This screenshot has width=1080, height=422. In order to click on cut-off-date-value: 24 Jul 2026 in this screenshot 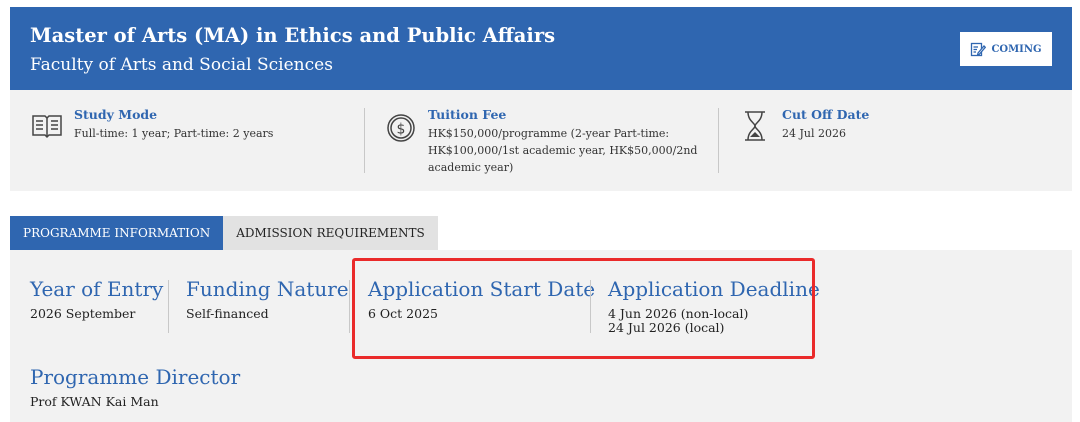, I will do `click(814, 133)`.